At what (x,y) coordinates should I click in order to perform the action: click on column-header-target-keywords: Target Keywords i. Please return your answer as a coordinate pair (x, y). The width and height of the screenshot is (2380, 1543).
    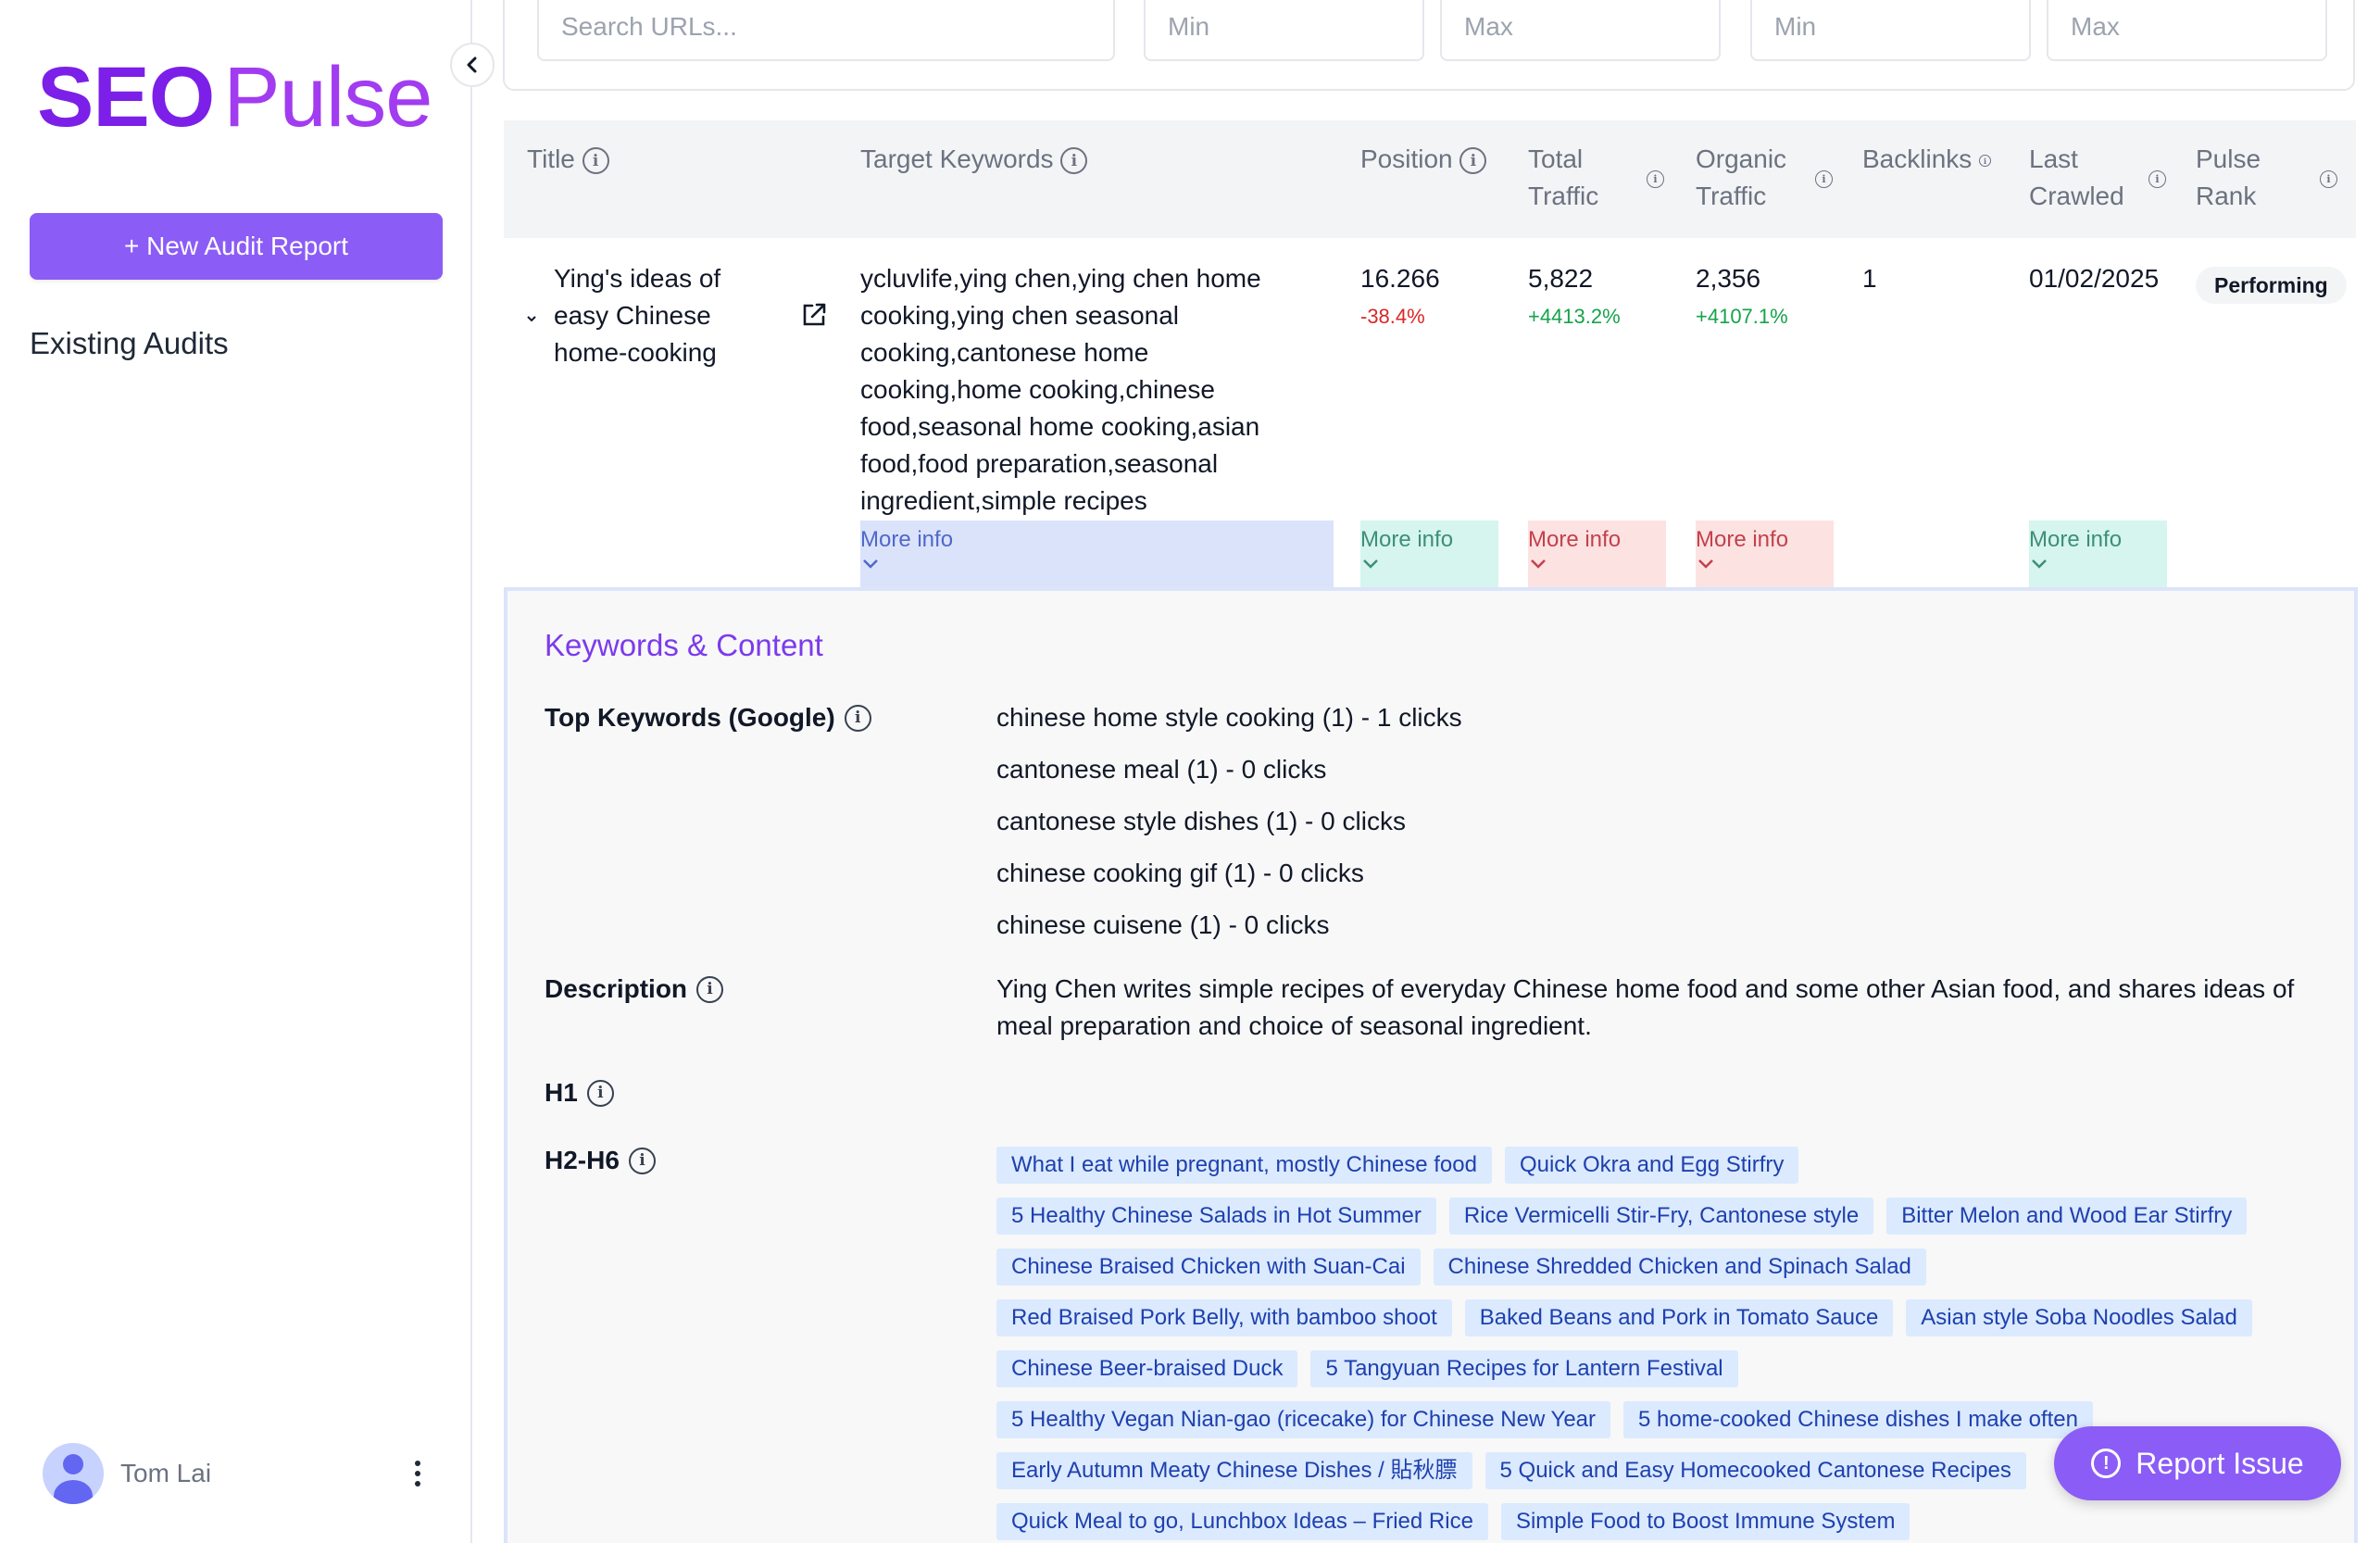
    Looking at the image, I should click on (974, 159).